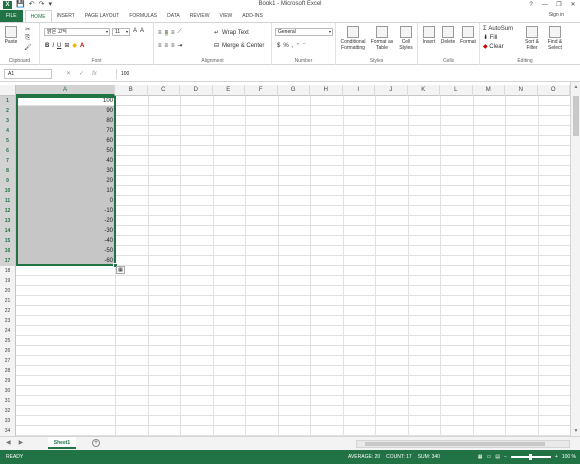 The image size is (580, 464). I want to click on add-sheet-button: +, so click(96, 443).